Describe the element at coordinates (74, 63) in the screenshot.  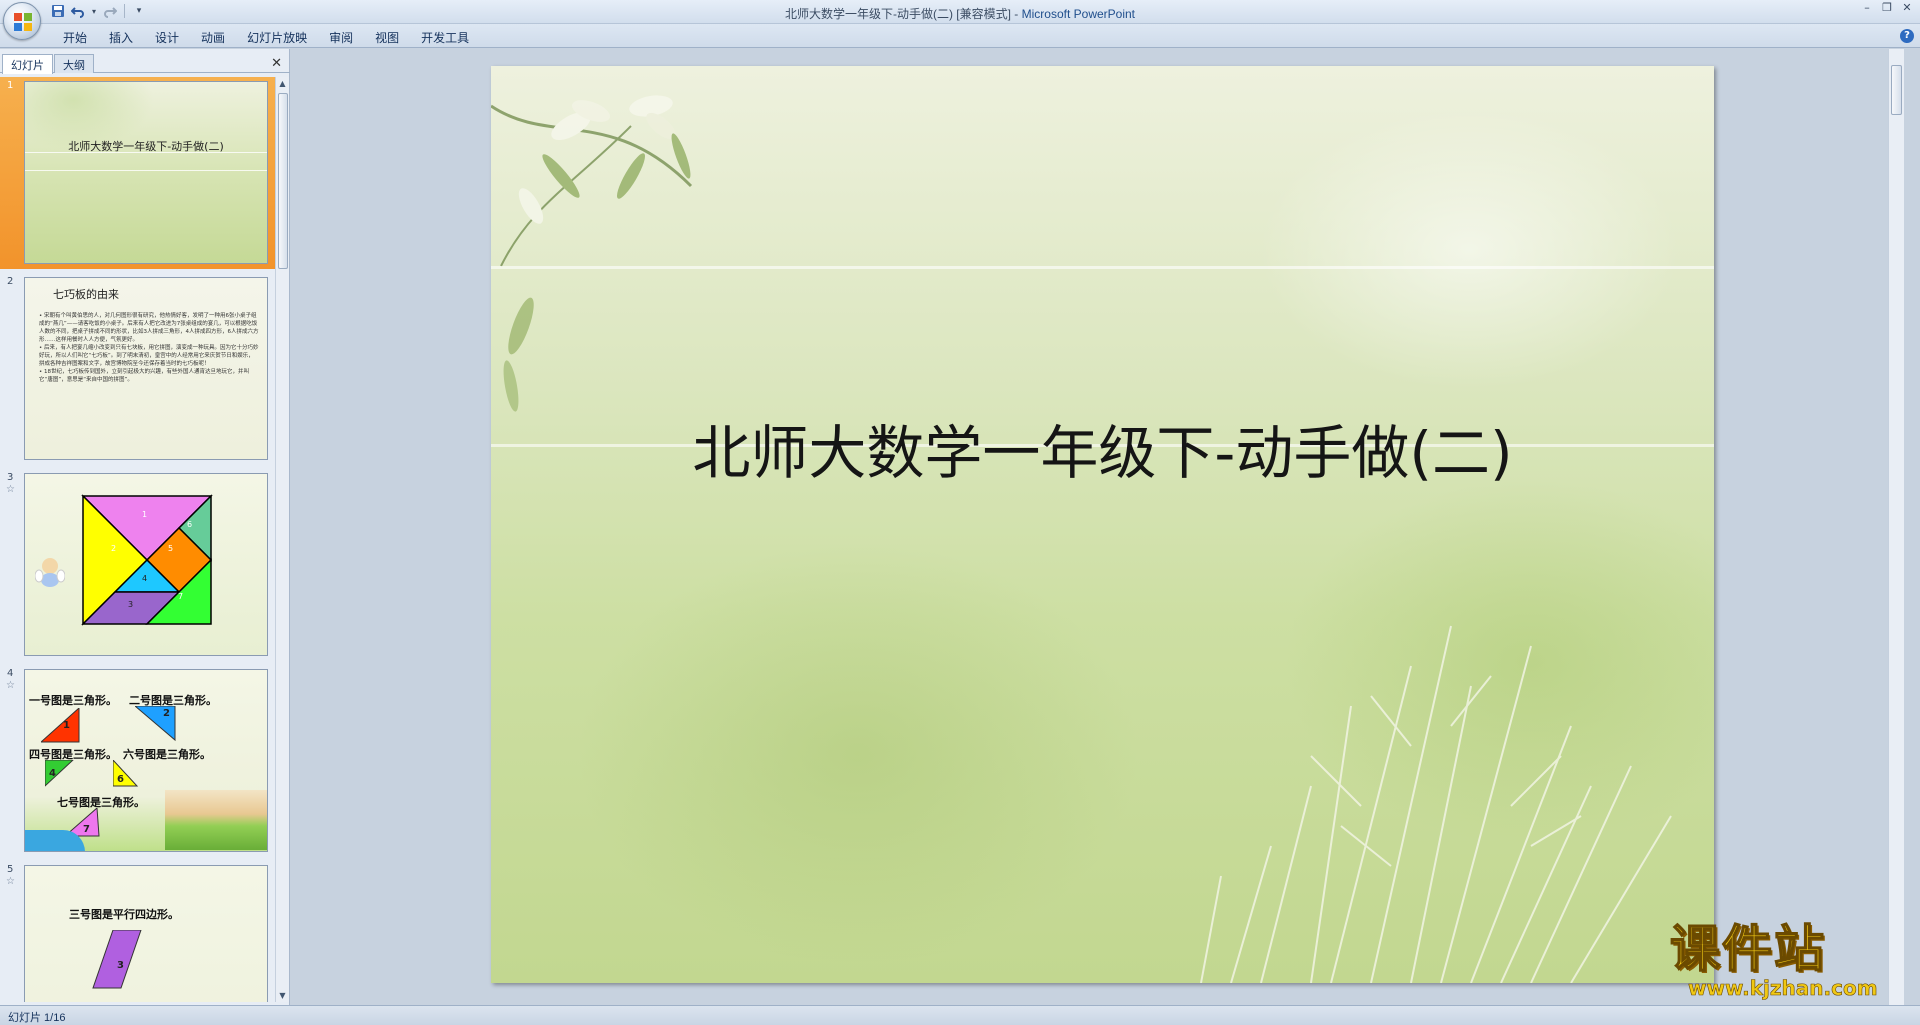
I see `tab-outline: 大纲` at that location.